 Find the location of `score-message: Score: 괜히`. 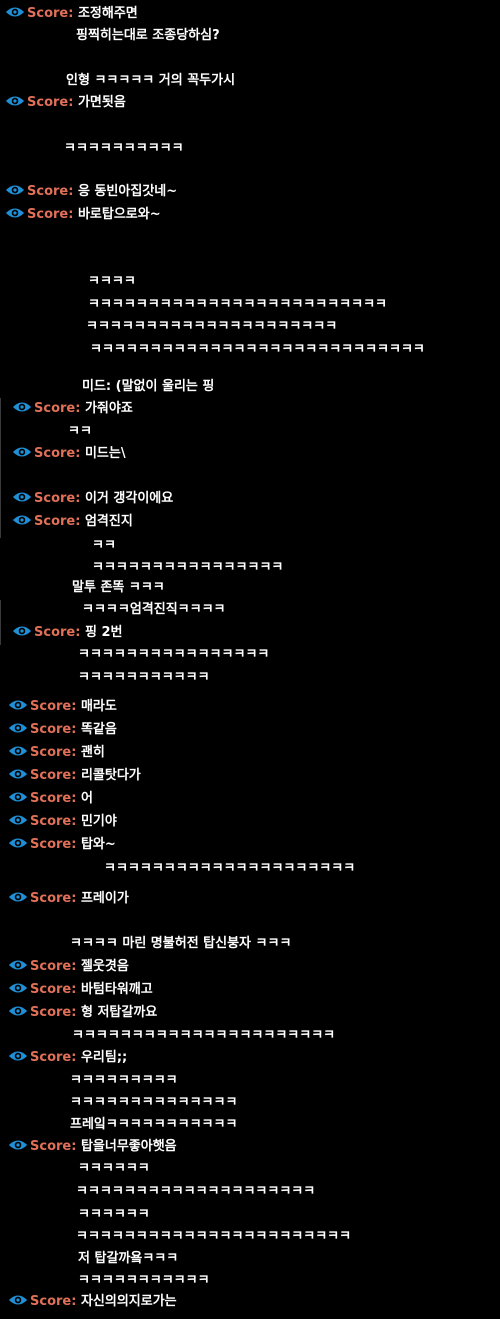

score-message: Score: 괜히 is located at coordinates (56, 753).